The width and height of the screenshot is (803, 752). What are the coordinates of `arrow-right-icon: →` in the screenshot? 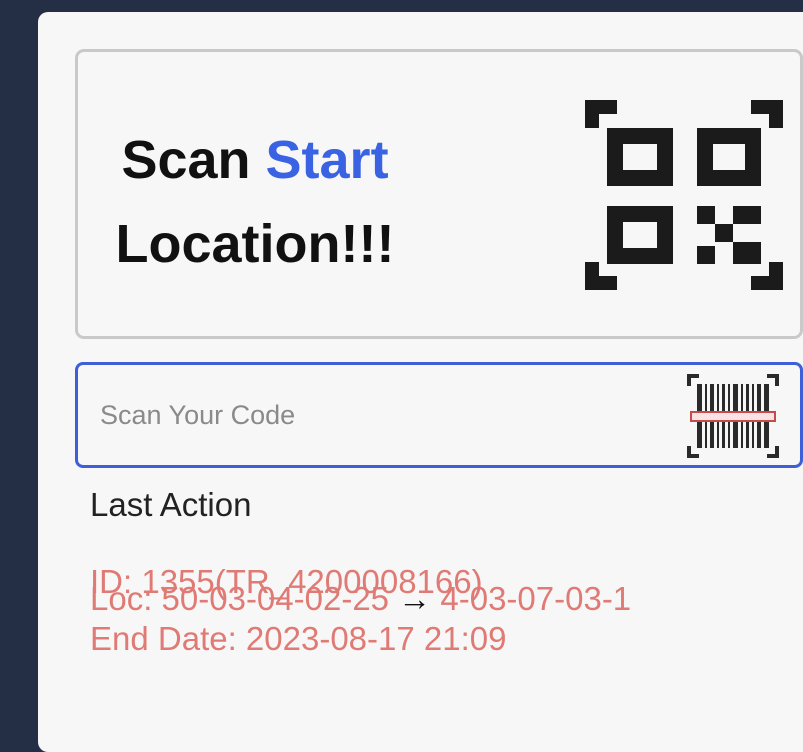 It's located at (415, 598).